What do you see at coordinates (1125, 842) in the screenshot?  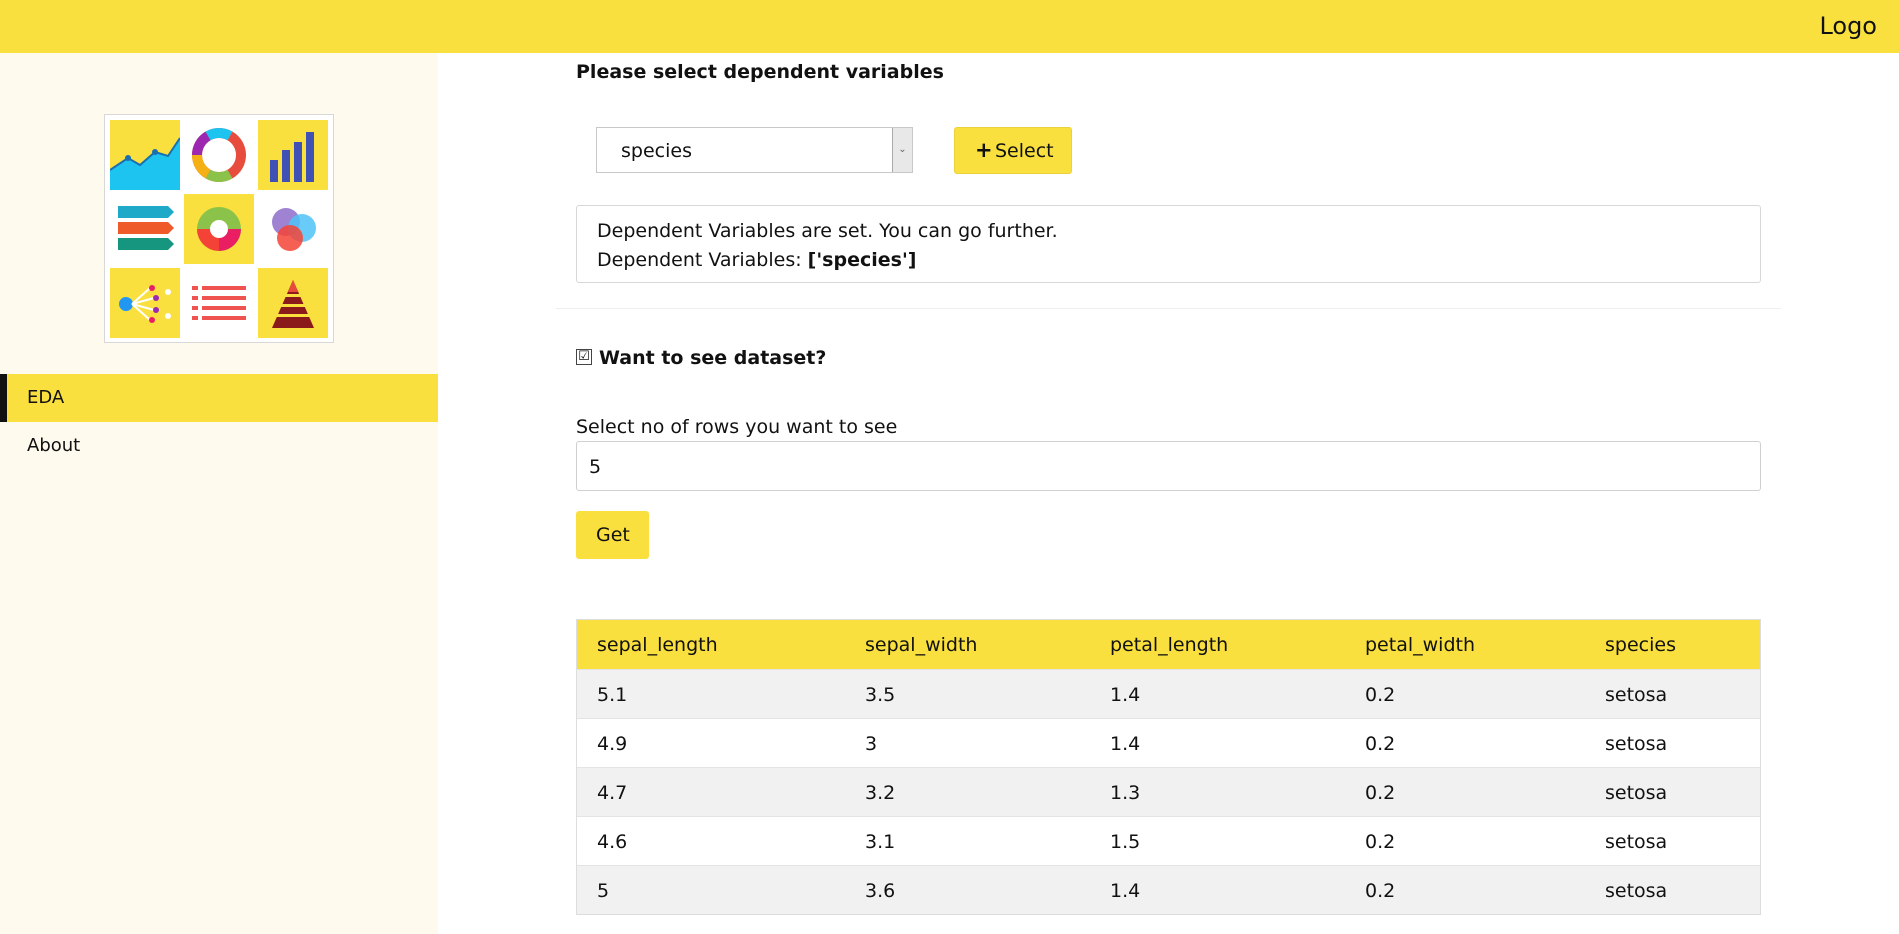 I see `table-cell: 1.5` at bounding box center [1125, 842].